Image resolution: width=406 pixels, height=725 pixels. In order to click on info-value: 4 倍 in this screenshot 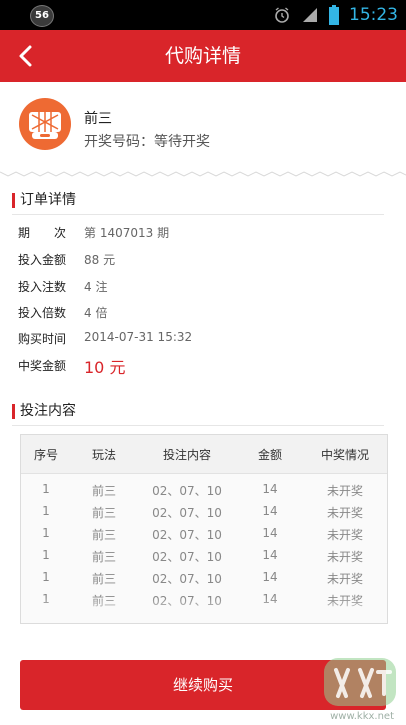, I will do `click(96, 313)`.